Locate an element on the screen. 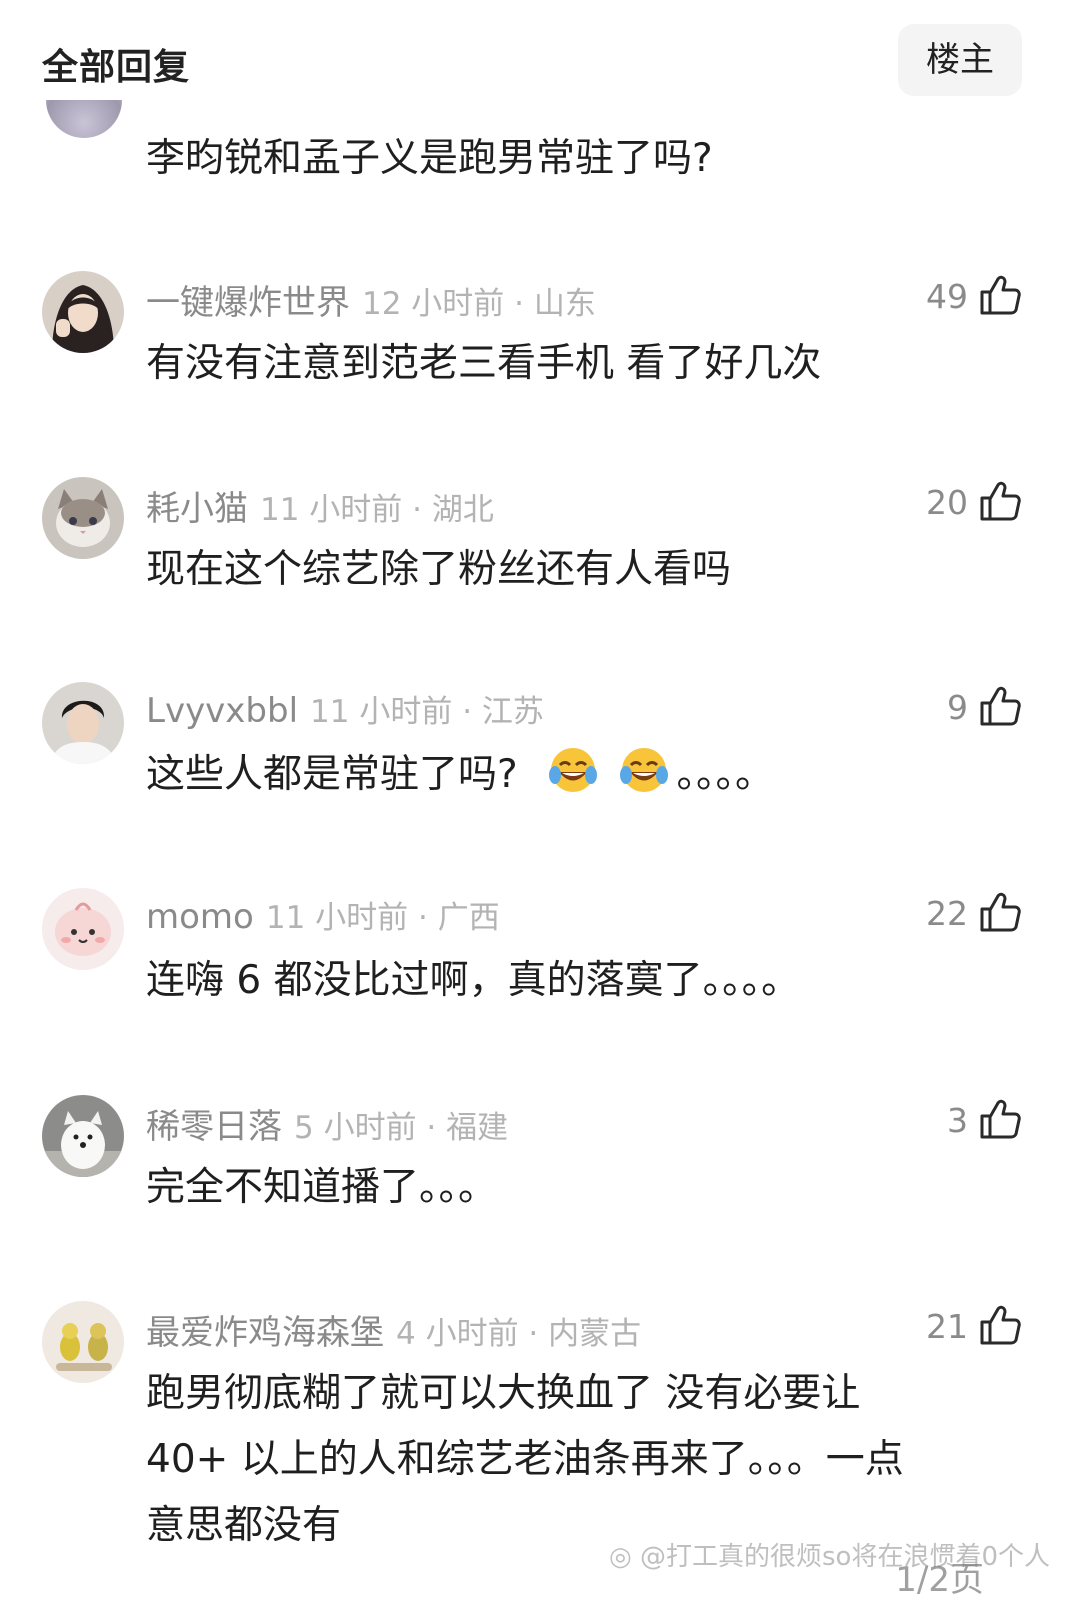 This screenshot has height=1601, width=1080. weibo-icon: ◎ is located at coordinates (620, 1557).